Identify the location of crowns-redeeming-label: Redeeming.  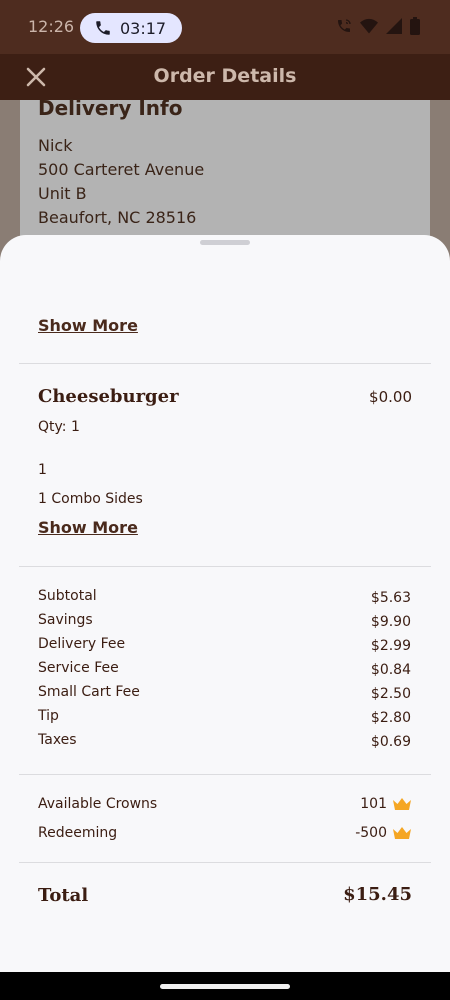
(78, 833).